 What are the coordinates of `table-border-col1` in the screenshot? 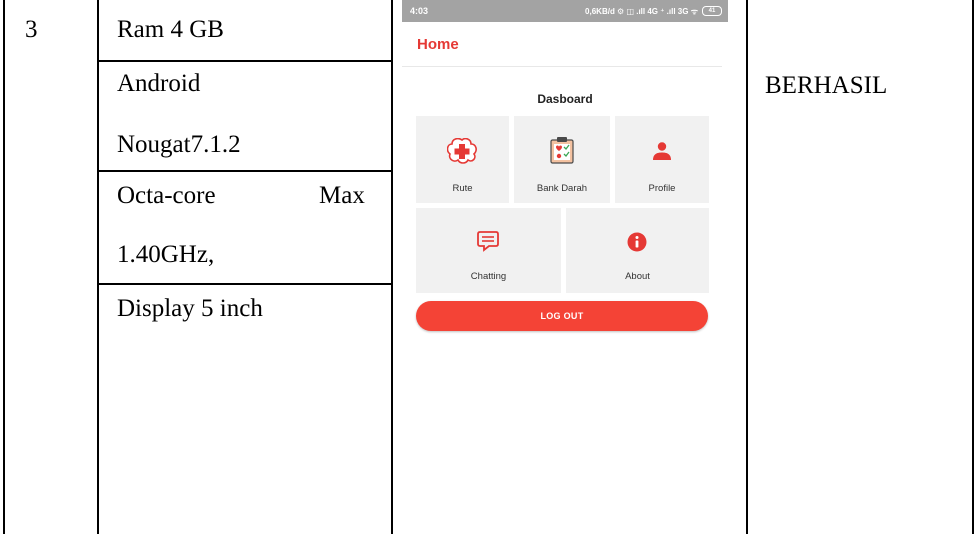 It's located at (98, 267).